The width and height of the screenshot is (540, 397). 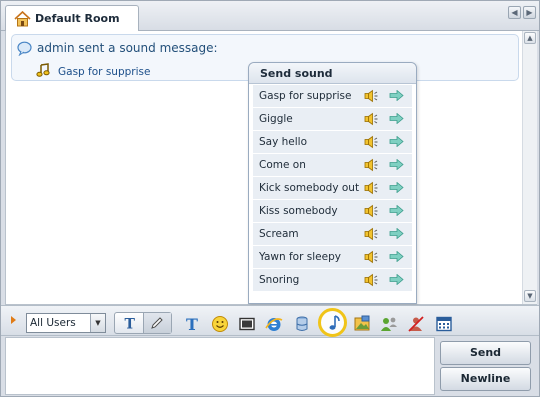 I want to click on mode-toggle: T, so click(x=143, y=323).